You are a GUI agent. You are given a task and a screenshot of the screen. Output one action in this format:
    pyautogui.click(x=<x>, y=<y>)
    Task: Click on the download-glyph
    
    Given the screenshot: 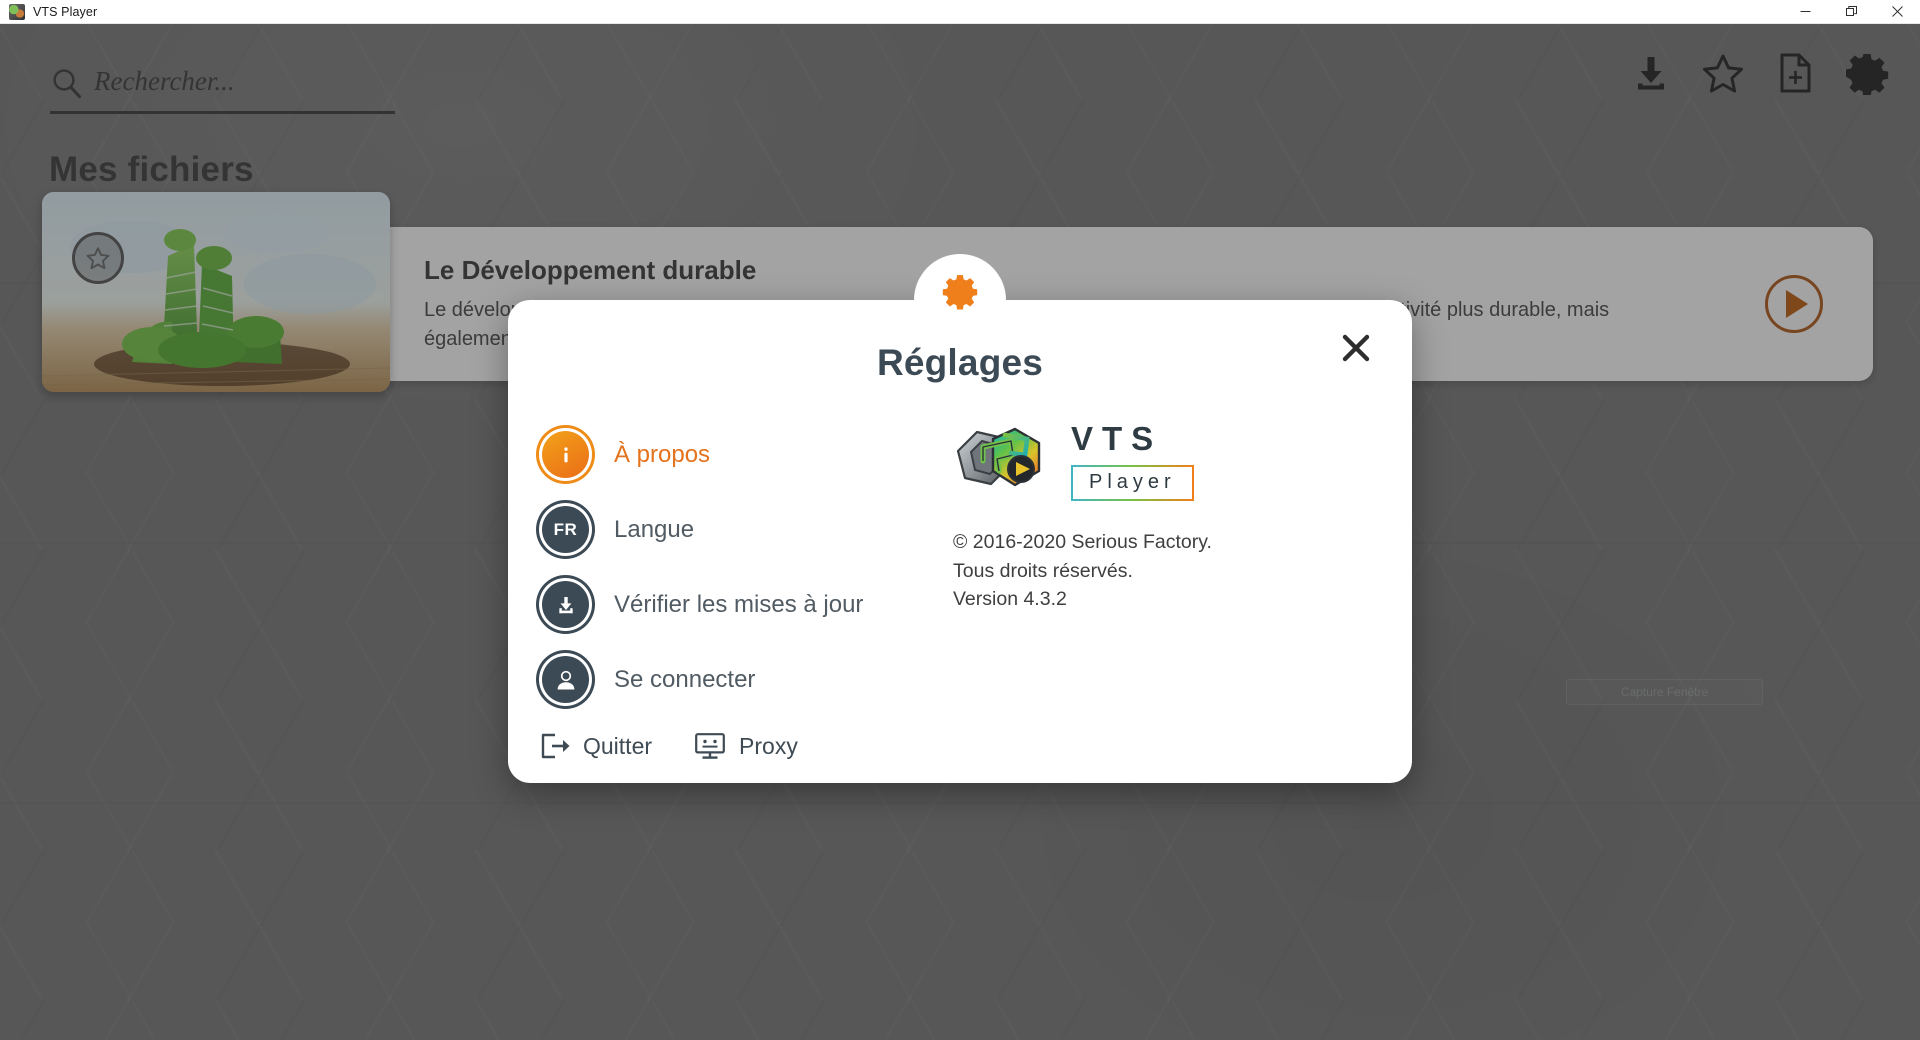 What is the action you would take?
    pyautogui.click(x=565, y=604)
    